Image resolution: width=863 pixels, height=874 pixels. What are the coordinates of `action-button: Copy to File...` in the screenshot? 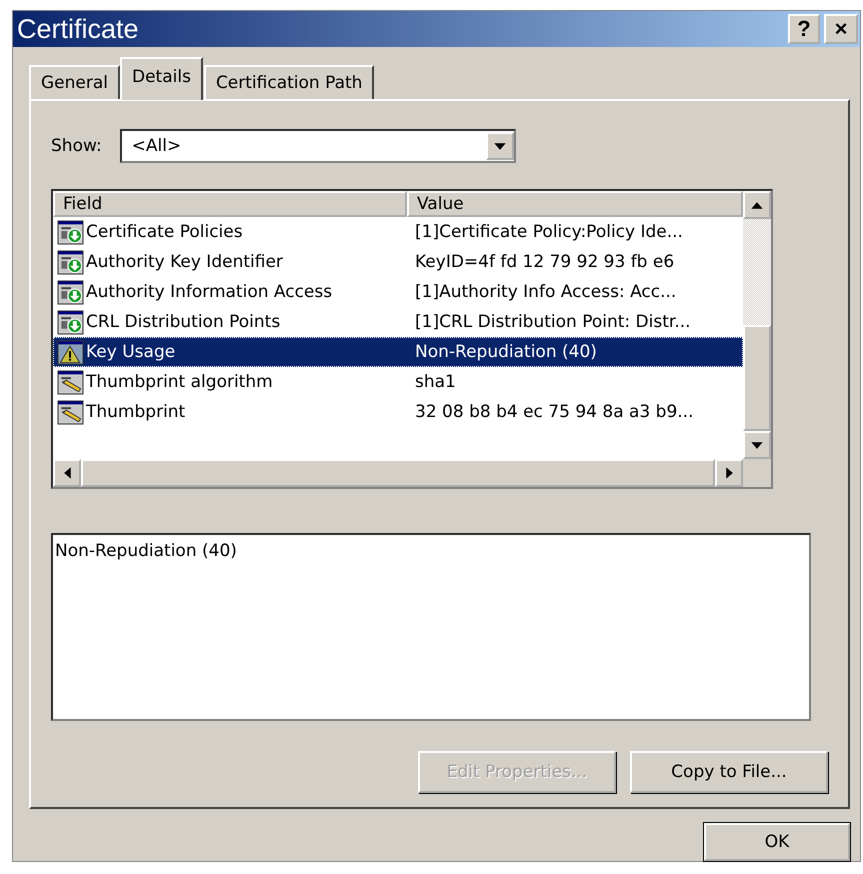 It's located at (729, 772).